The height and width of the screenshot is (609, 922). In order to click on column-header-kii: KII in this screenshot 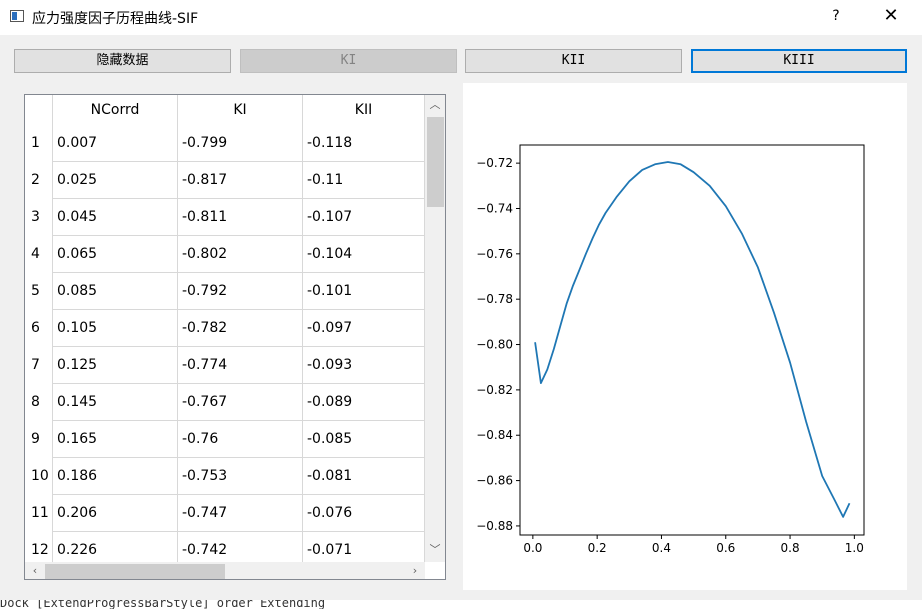, I will do `click(364, 110)`.